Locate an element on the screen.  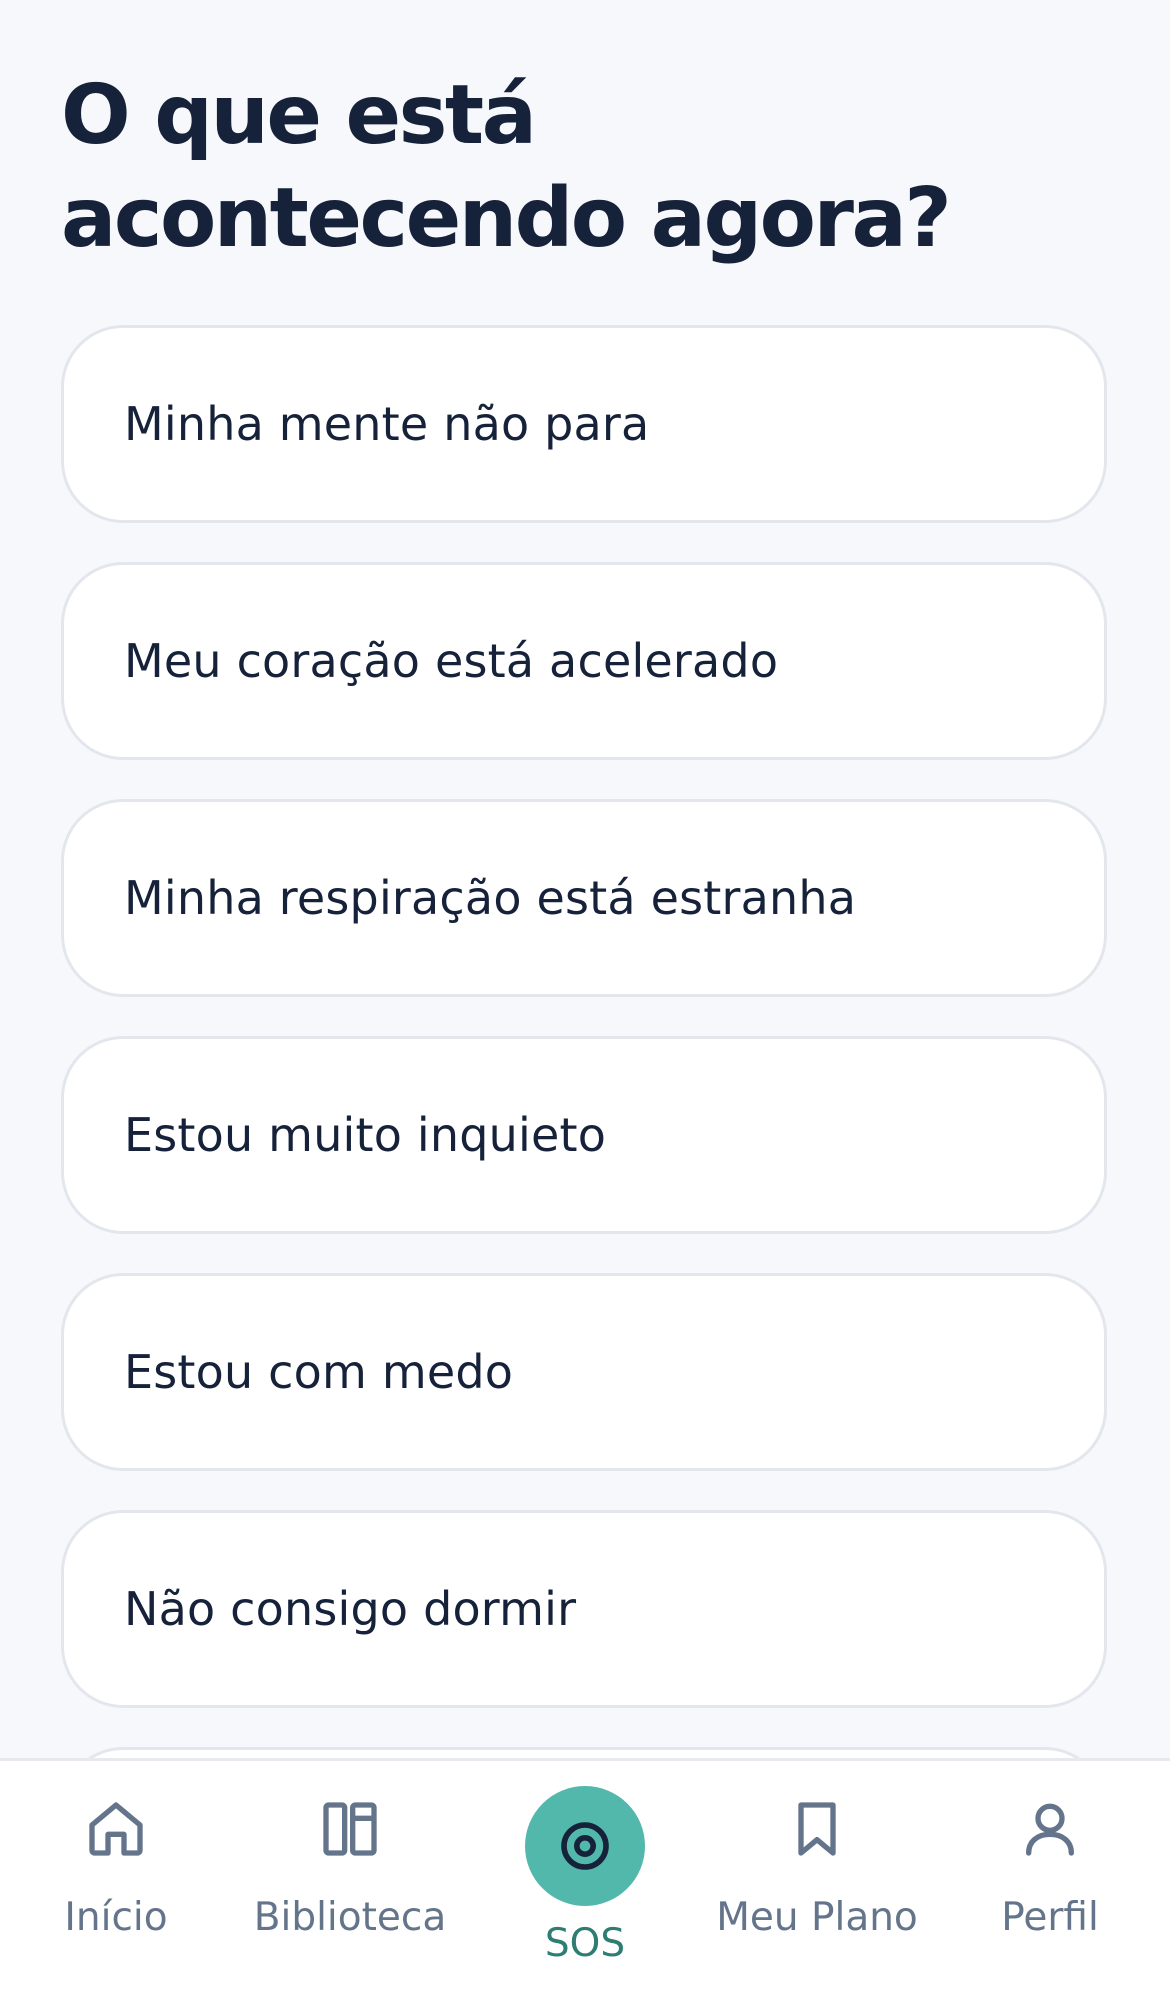
tab-inicio: Início is located at coordinates (116, 1876).